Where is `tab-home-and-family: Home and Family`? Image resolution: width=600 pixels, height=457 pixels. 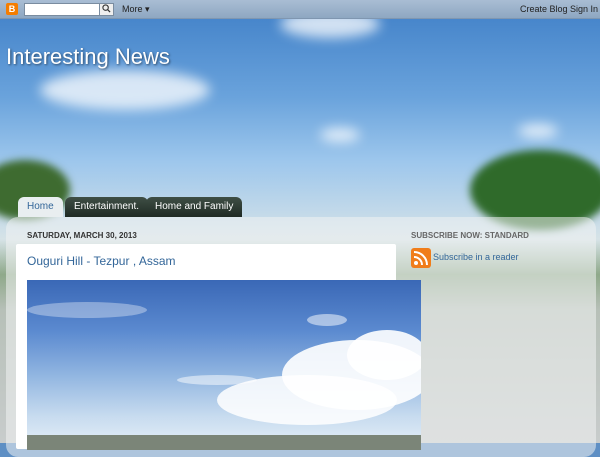
tab-home-and-family: Home and Family is located at coordinates (194, 207).